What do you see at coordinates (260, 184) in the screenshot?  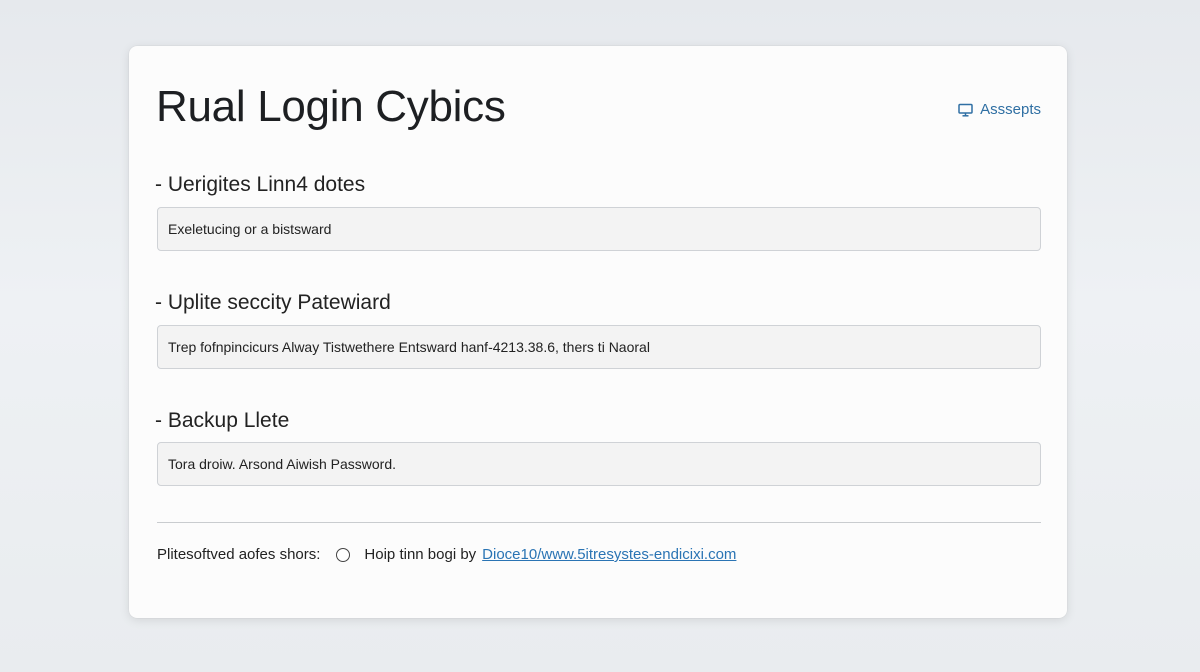 I see `section-label-1: - Uerigites Linn4 dotes` at bounding box center [260, 184].